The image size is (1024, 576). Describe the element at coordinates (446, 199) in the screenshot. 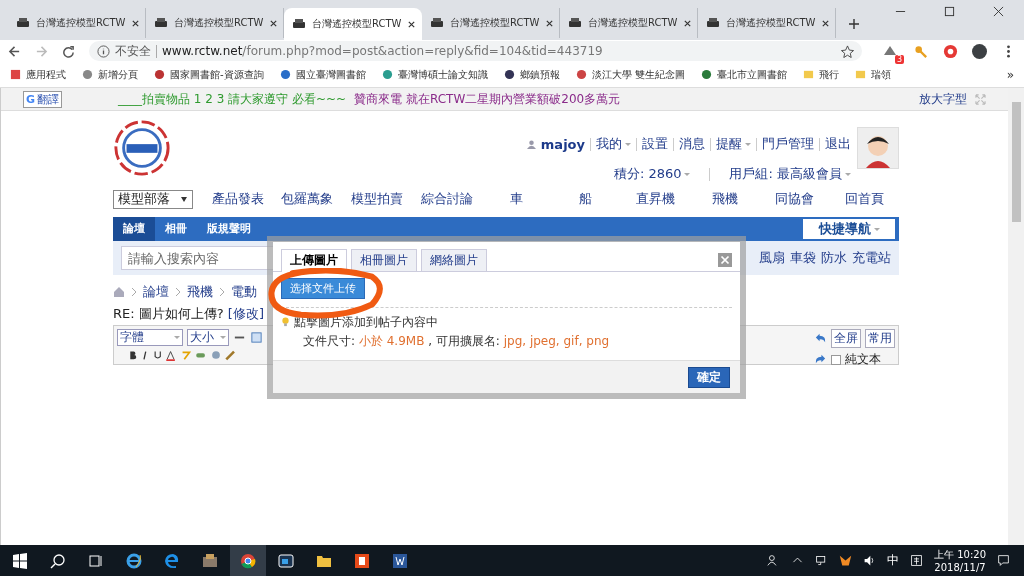

I see `nav-link: 綜合討論` at that location.